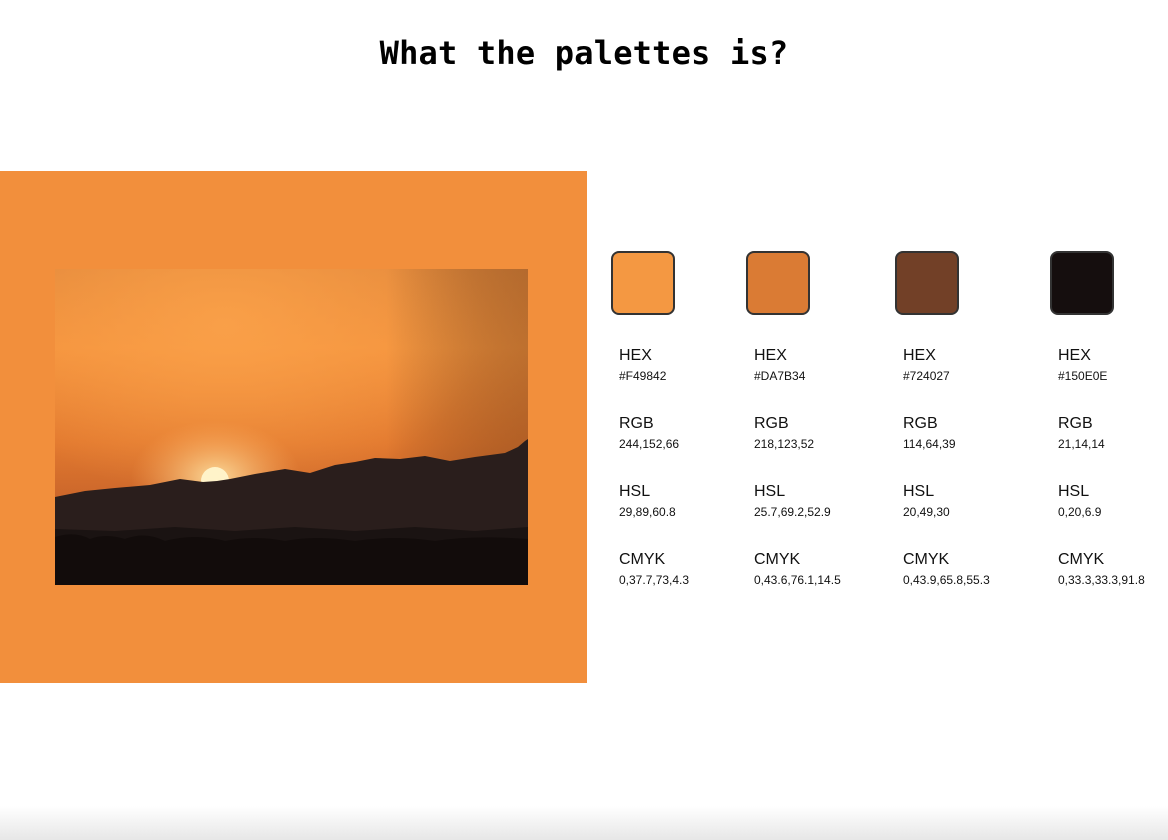 Image resolution: width=1168 pixels, height=840 pixels. I want to click on hex-value: #724027, so click(963, 376).